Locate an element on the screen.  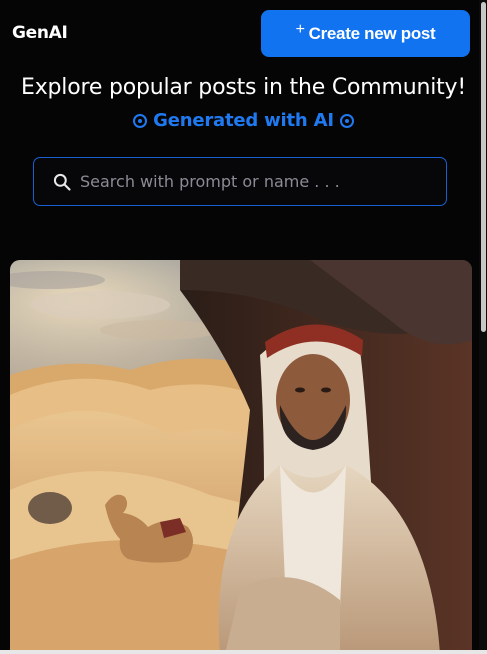
page-subtitle: Generated with AI is located at coordinates (243, 120).